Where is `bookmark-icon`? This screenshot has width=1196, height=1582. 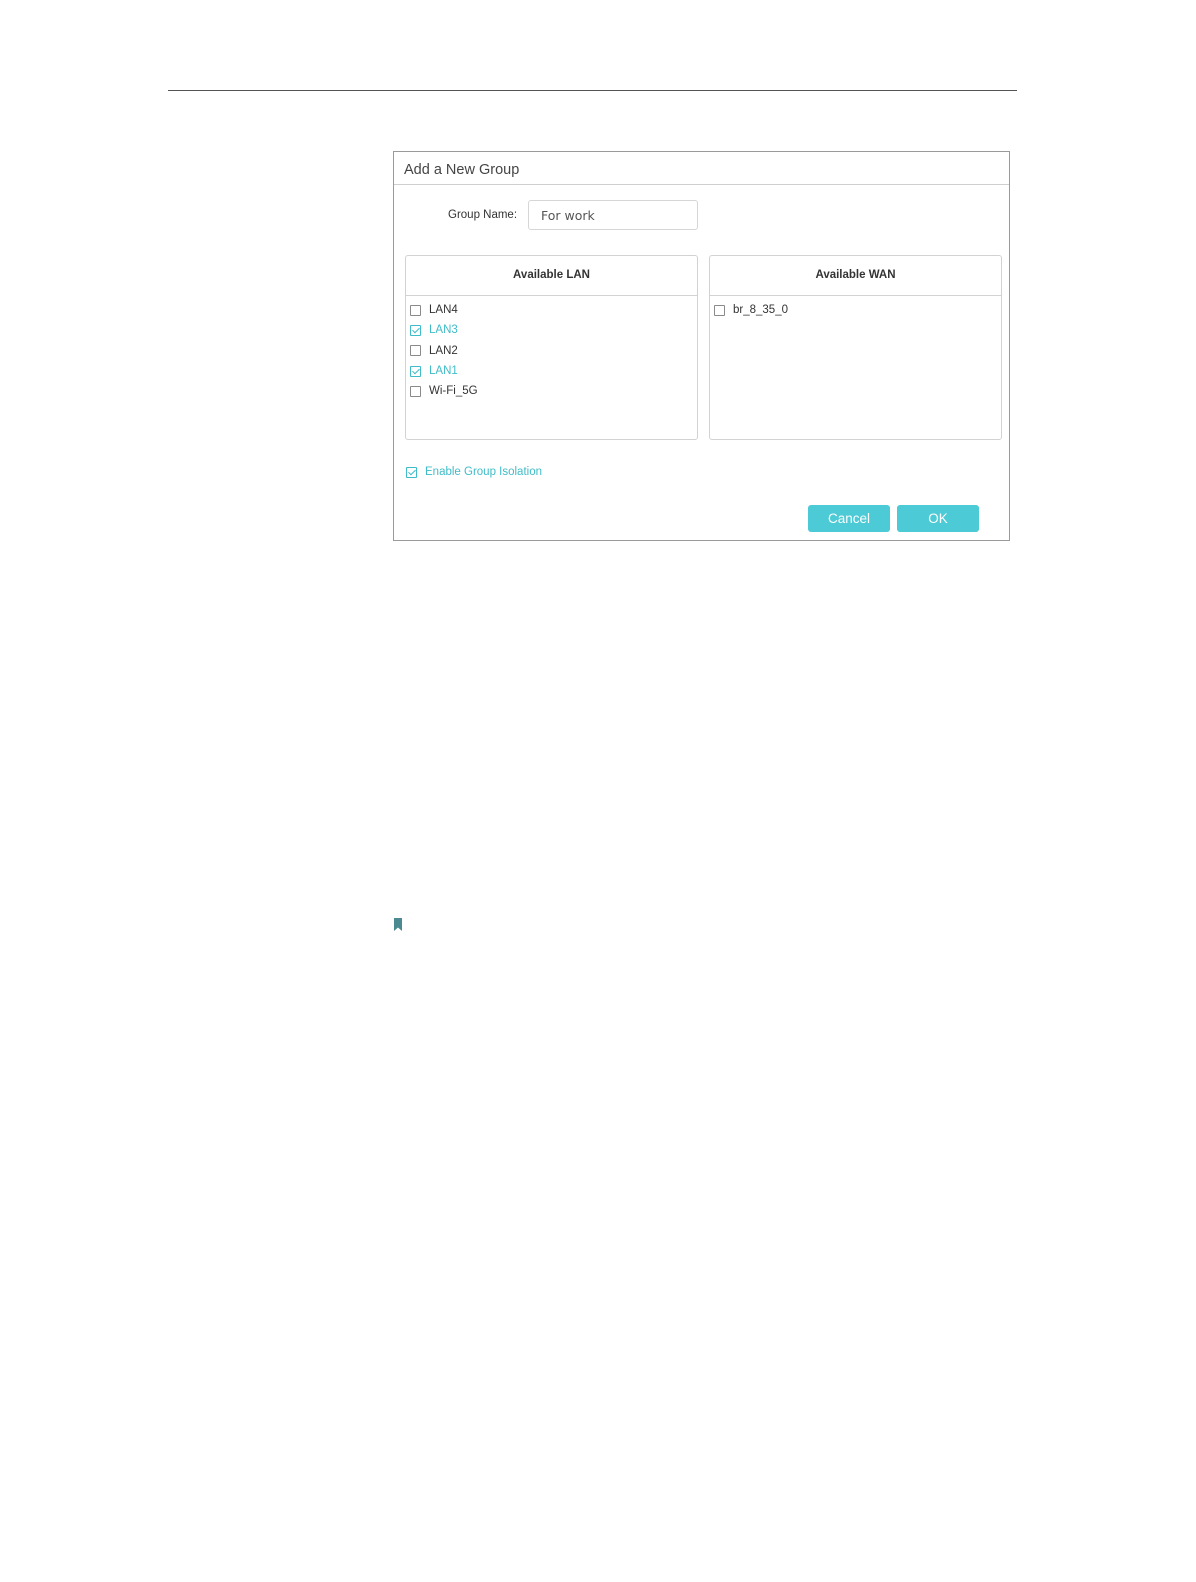 bookmark-icon is located at coordinates (398, 924).